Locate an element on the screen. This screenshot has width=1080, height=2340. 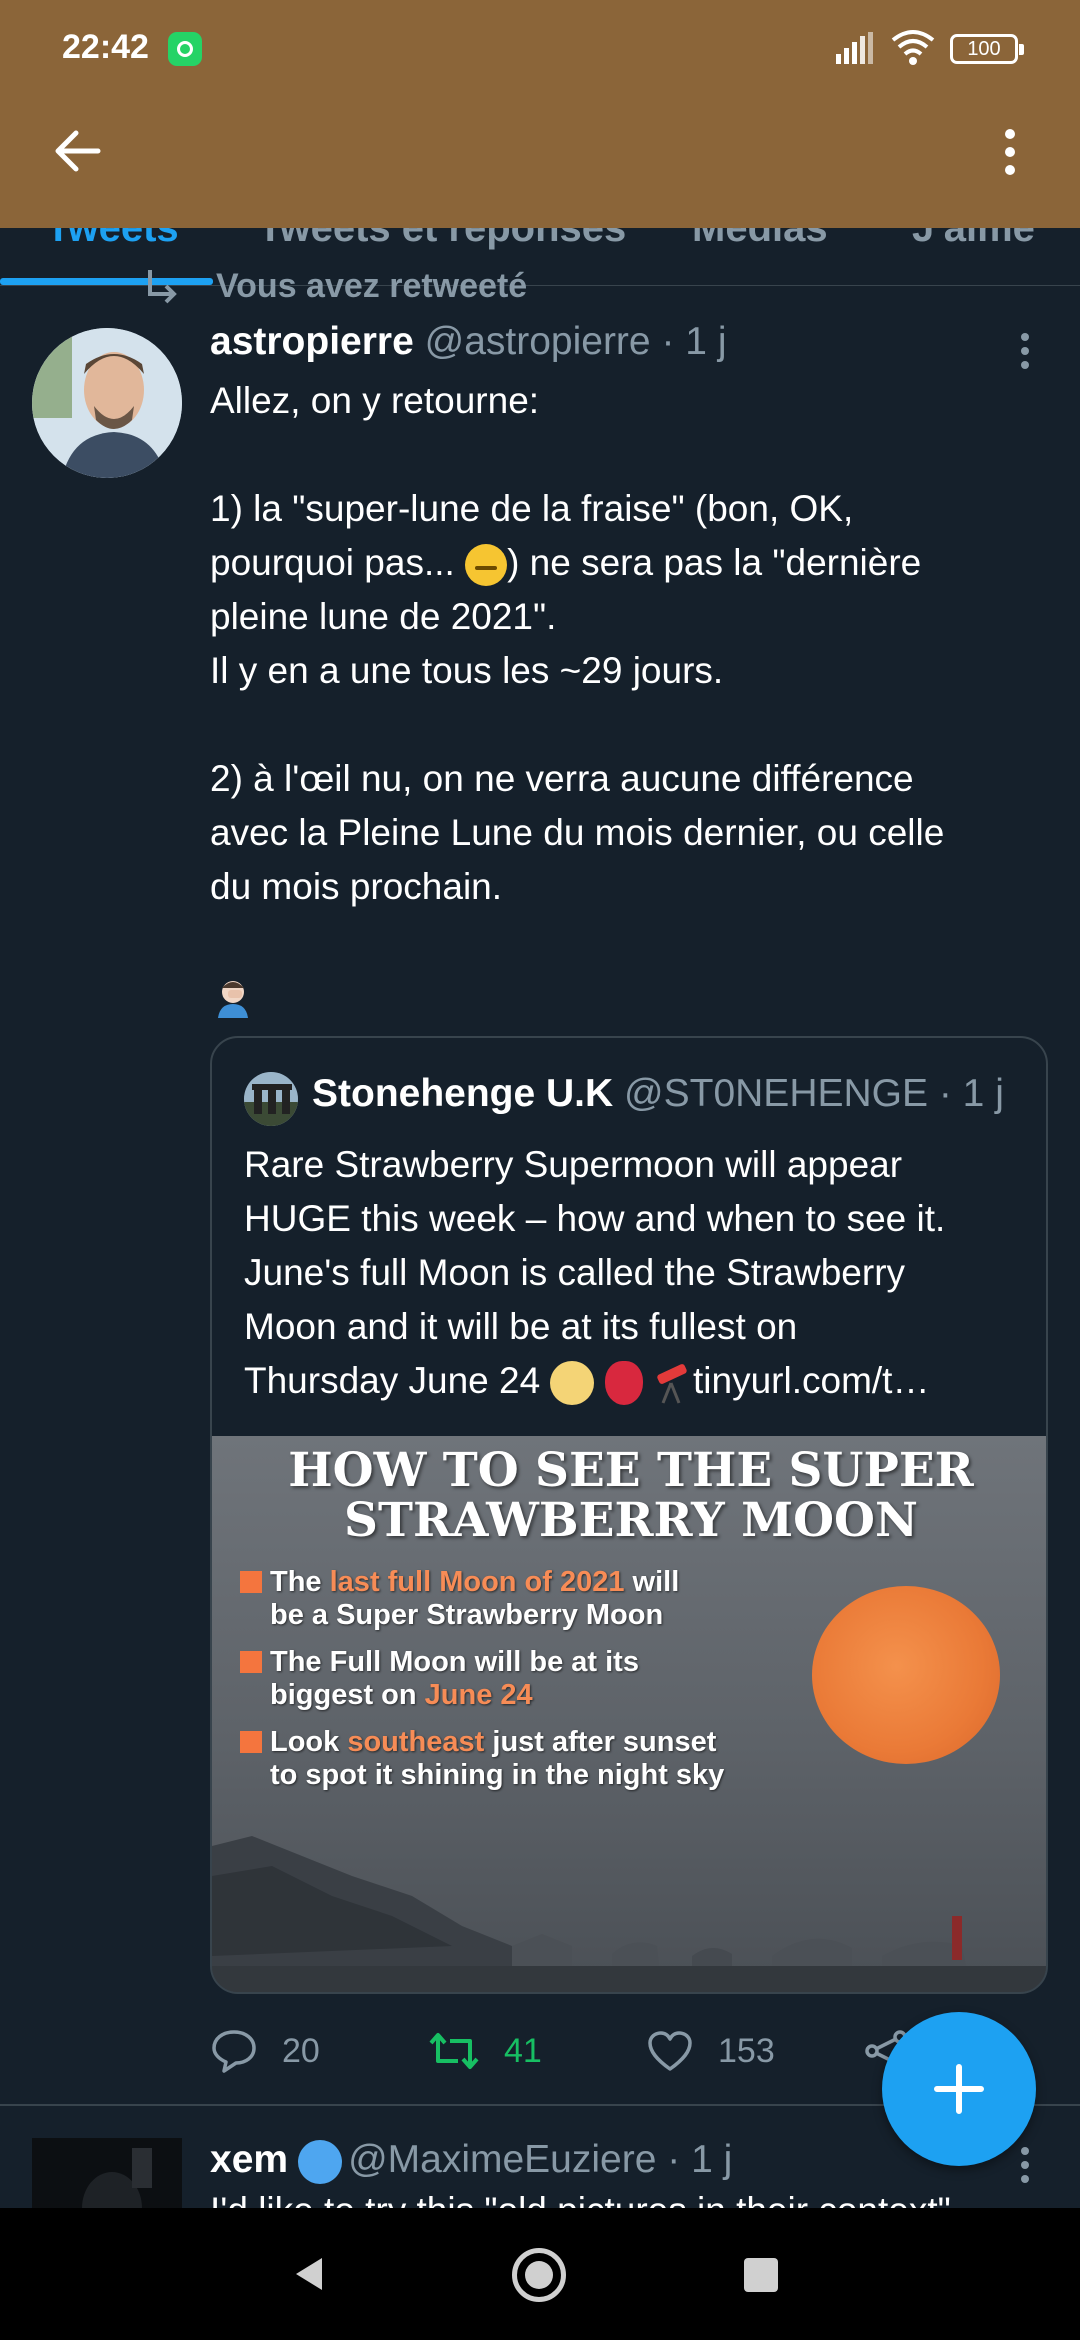
battery-icon: 100 is located at coordinates (987, 49).